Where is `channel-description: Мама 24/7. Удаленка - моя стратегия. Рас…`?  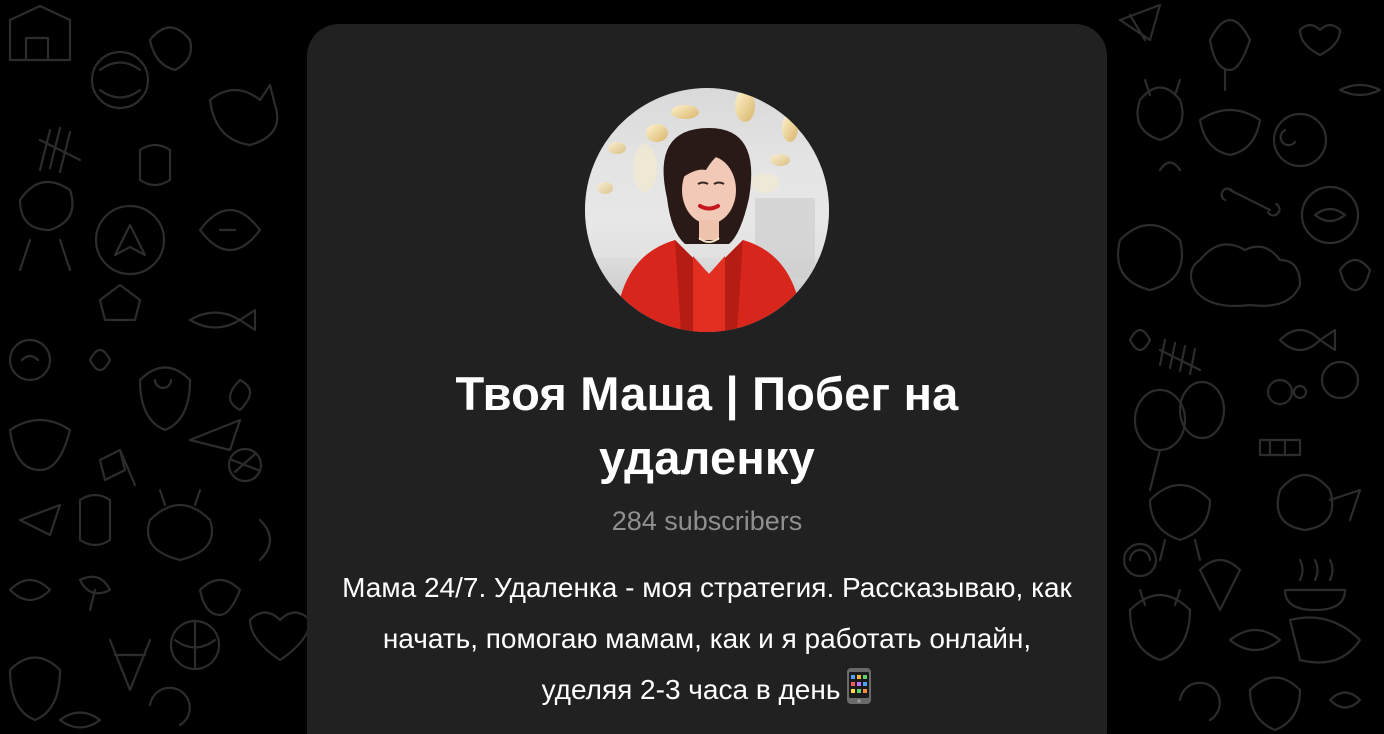 channel-description: Мама 24/7. Удаленка - моя стратегия. Рас… is located at coordinates (707, 641).